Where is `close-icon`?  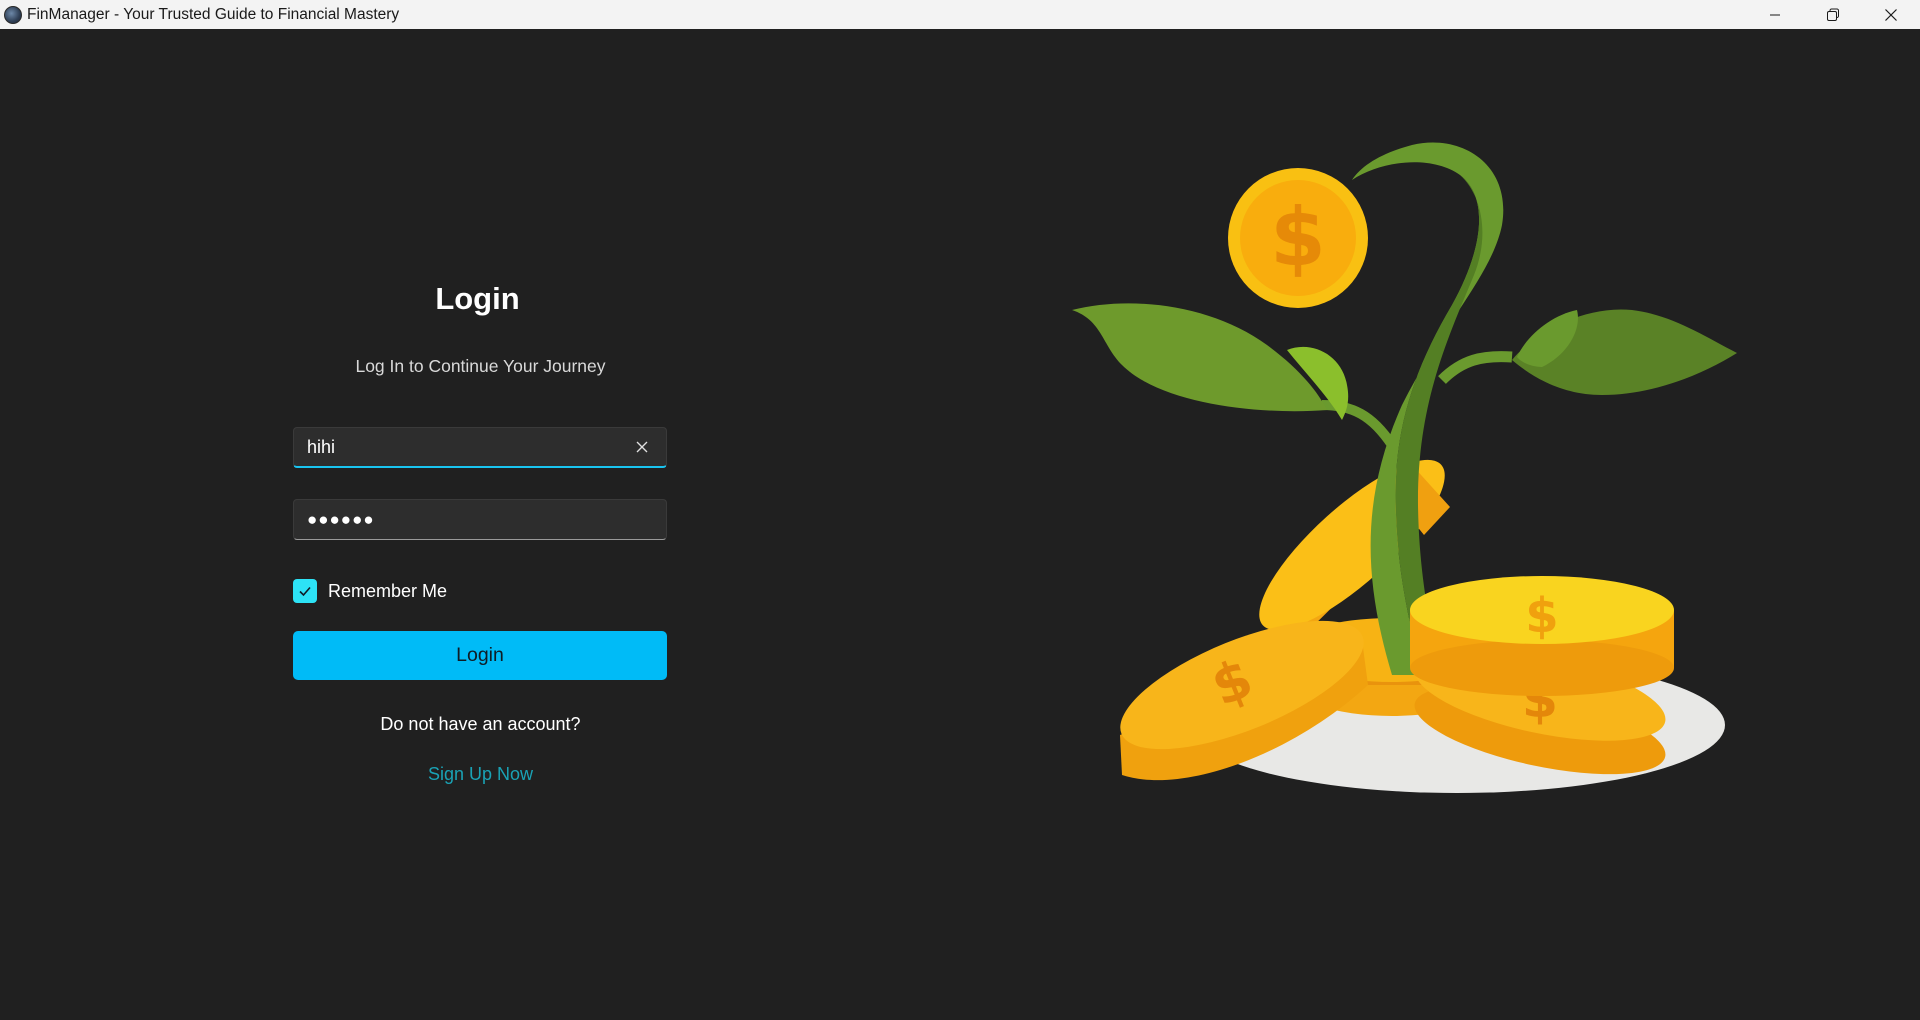 close-icon is located at coordinates (1891, 14).